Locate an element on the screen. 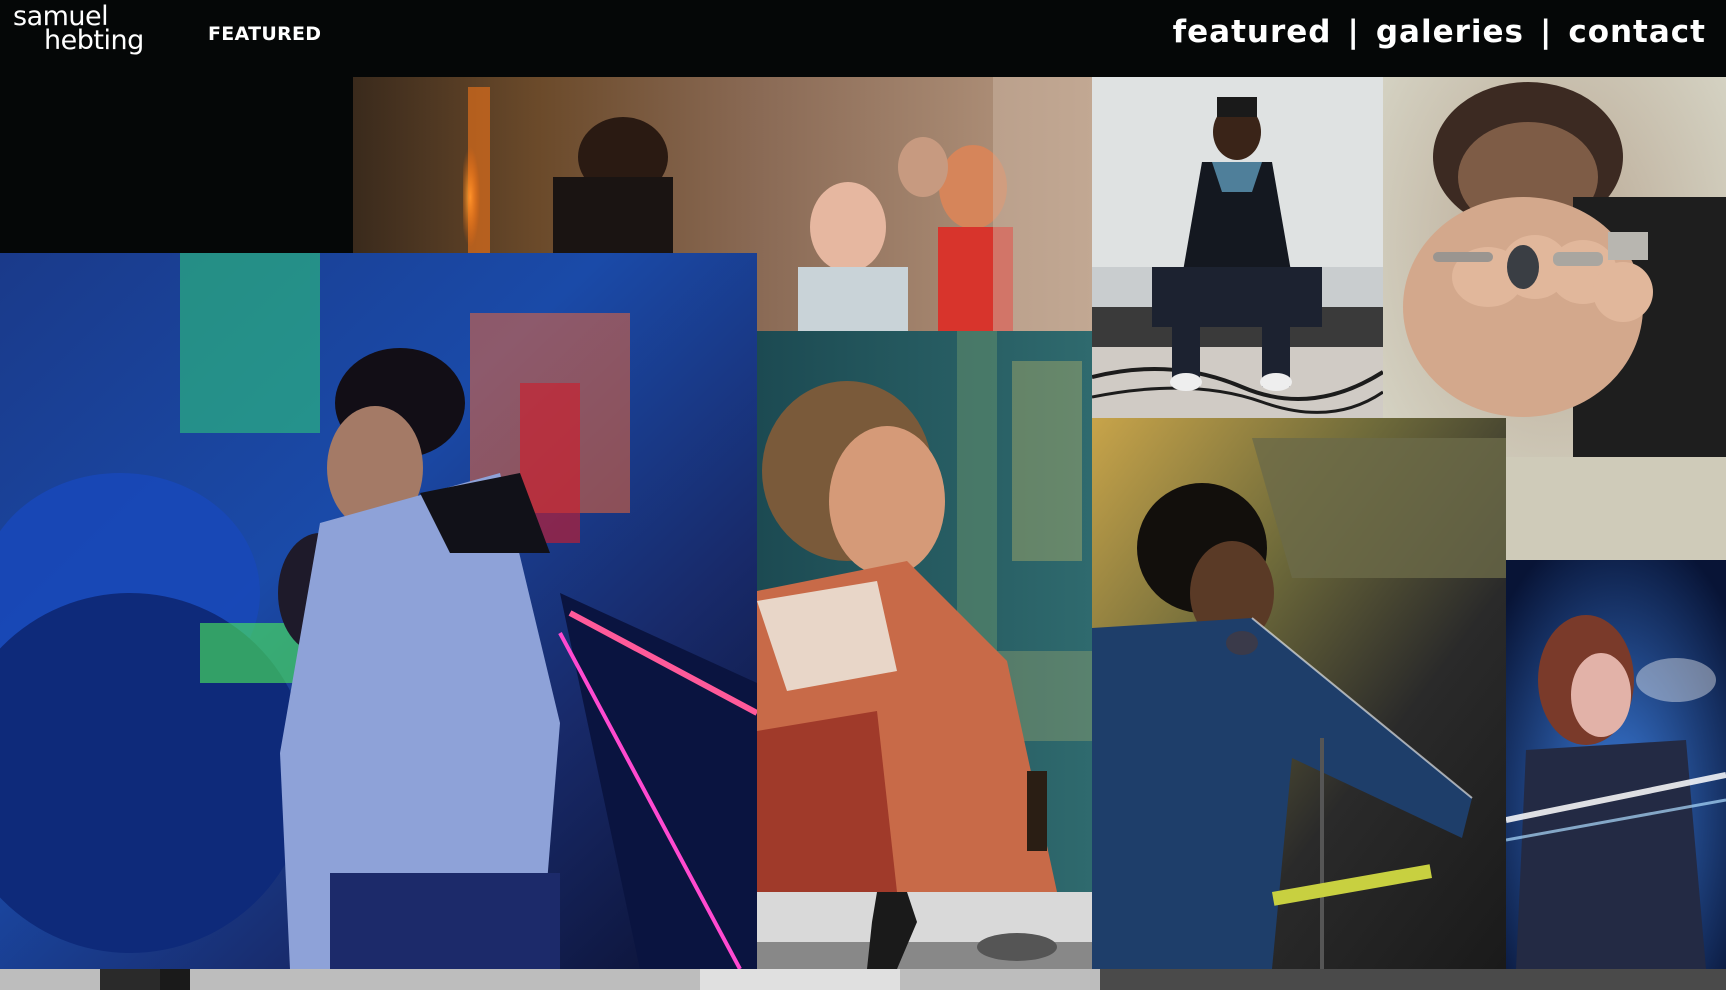  photo-guitarist-blue is located at coordinates (1616, 764).